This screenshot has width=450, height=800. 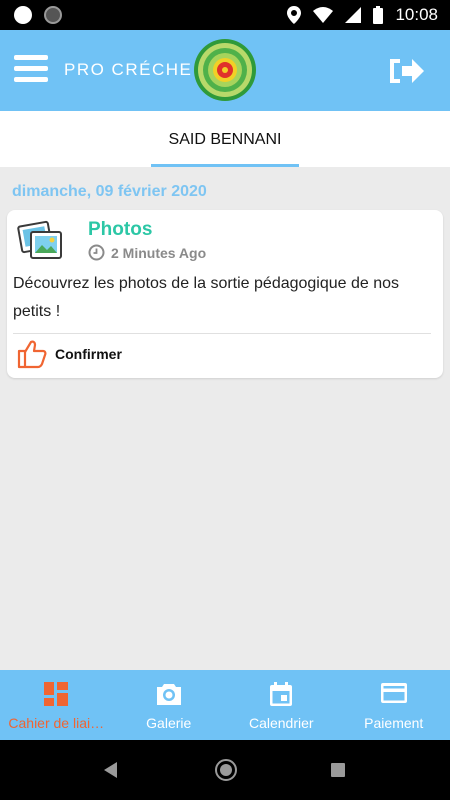 I want to click on nav-galerie: Galerie, so click(x=169, y=705).